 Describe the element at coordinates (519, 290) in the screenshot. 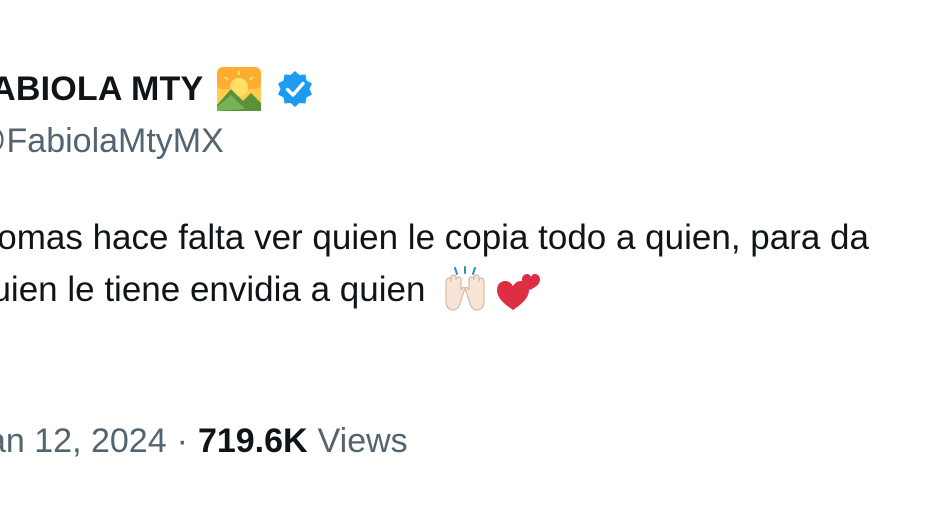

I see `two-hearts-icon` at that location.